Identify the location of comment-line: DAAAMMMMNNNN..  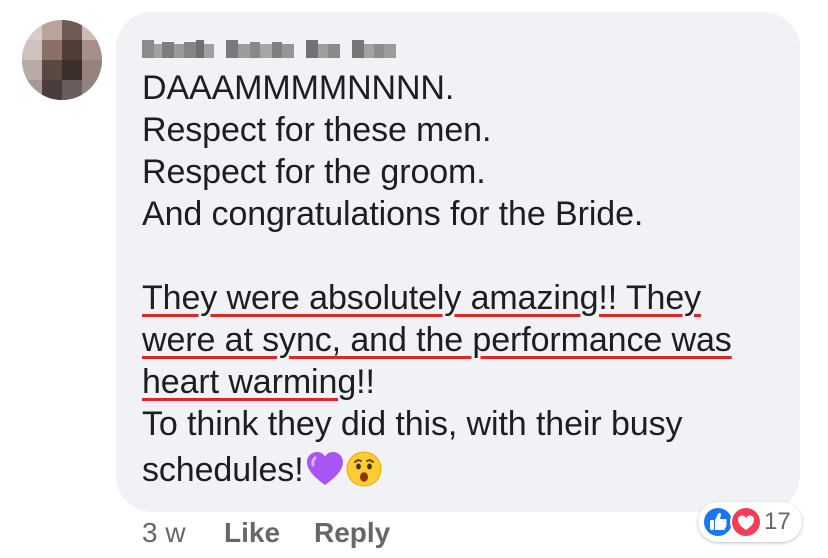
(298, 88).